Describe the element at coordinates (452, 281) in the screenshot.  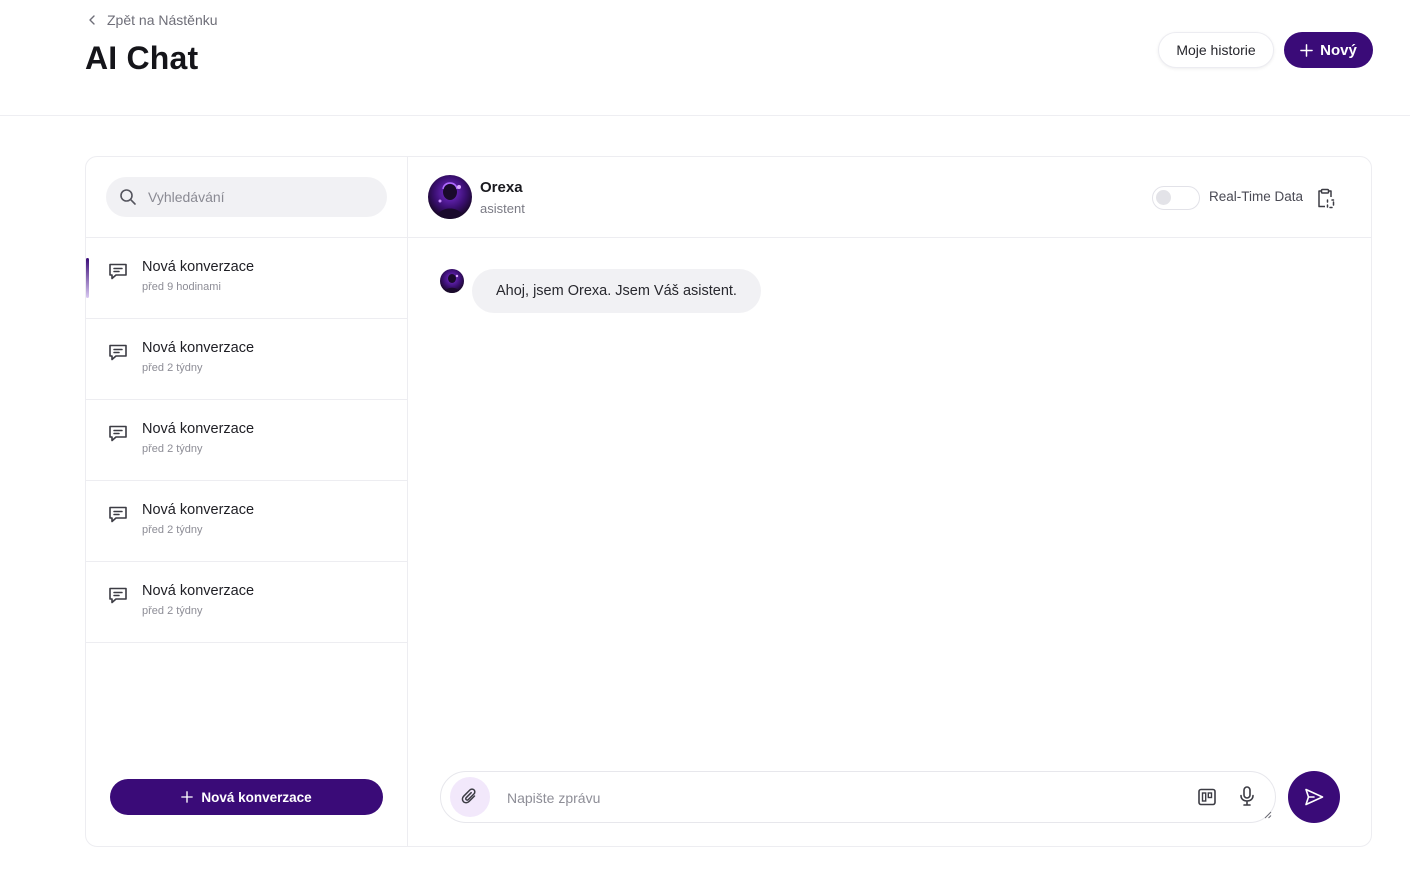
I see `message-avatar` at that location.